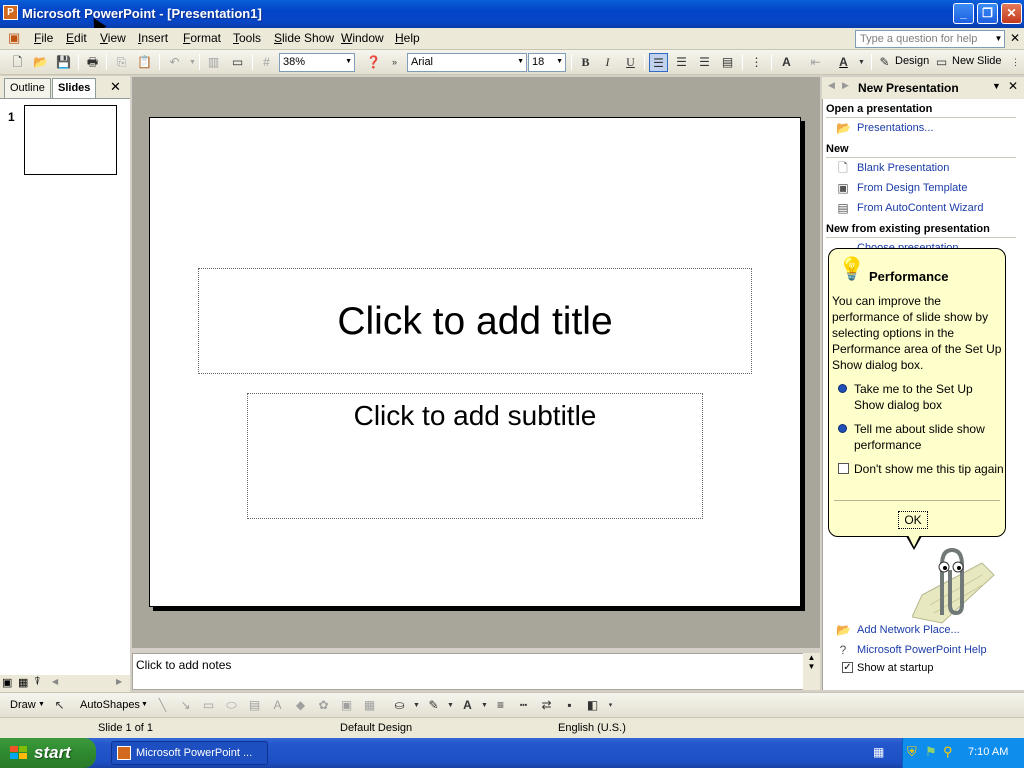 The height and width of the screenshot is (768, 1024). I want to click on menu-window: Window, so click(362, 38).